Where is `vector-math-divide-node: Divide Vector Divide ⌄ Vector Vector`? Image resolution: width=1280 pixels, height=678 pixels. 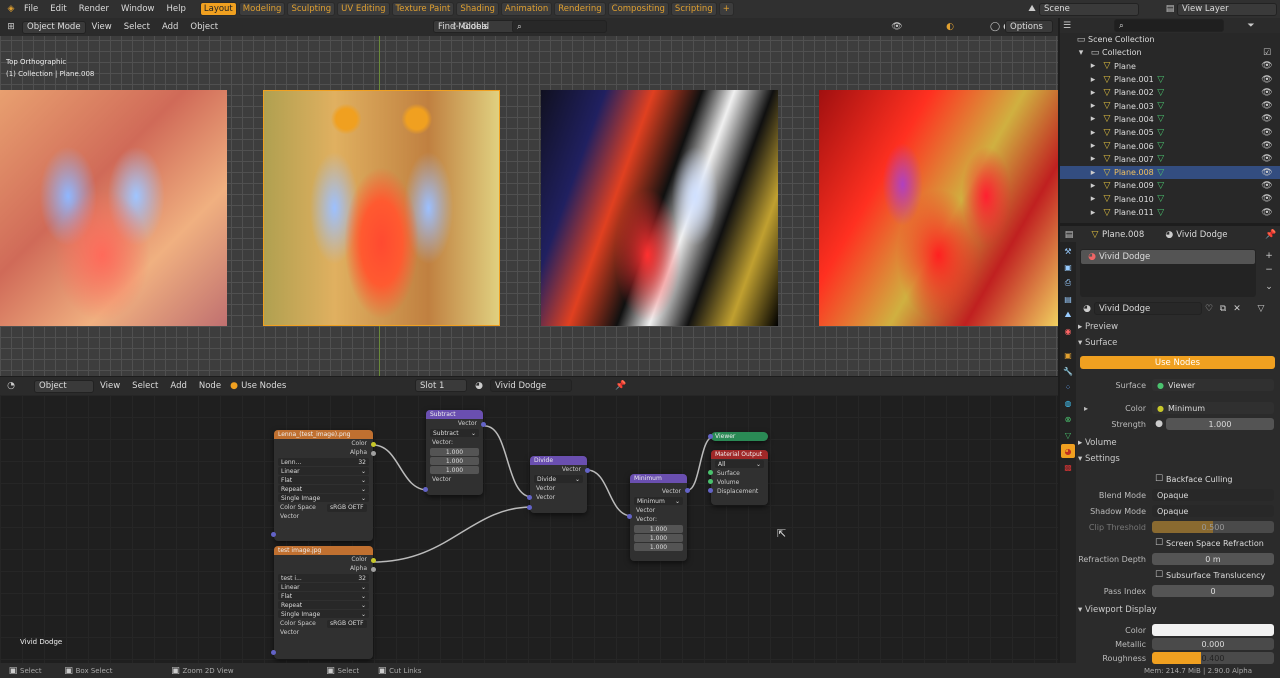 vector-math-divide-node: Divide Vector Divide ⌄ Vector Vector is located at coordinates (558, 484).